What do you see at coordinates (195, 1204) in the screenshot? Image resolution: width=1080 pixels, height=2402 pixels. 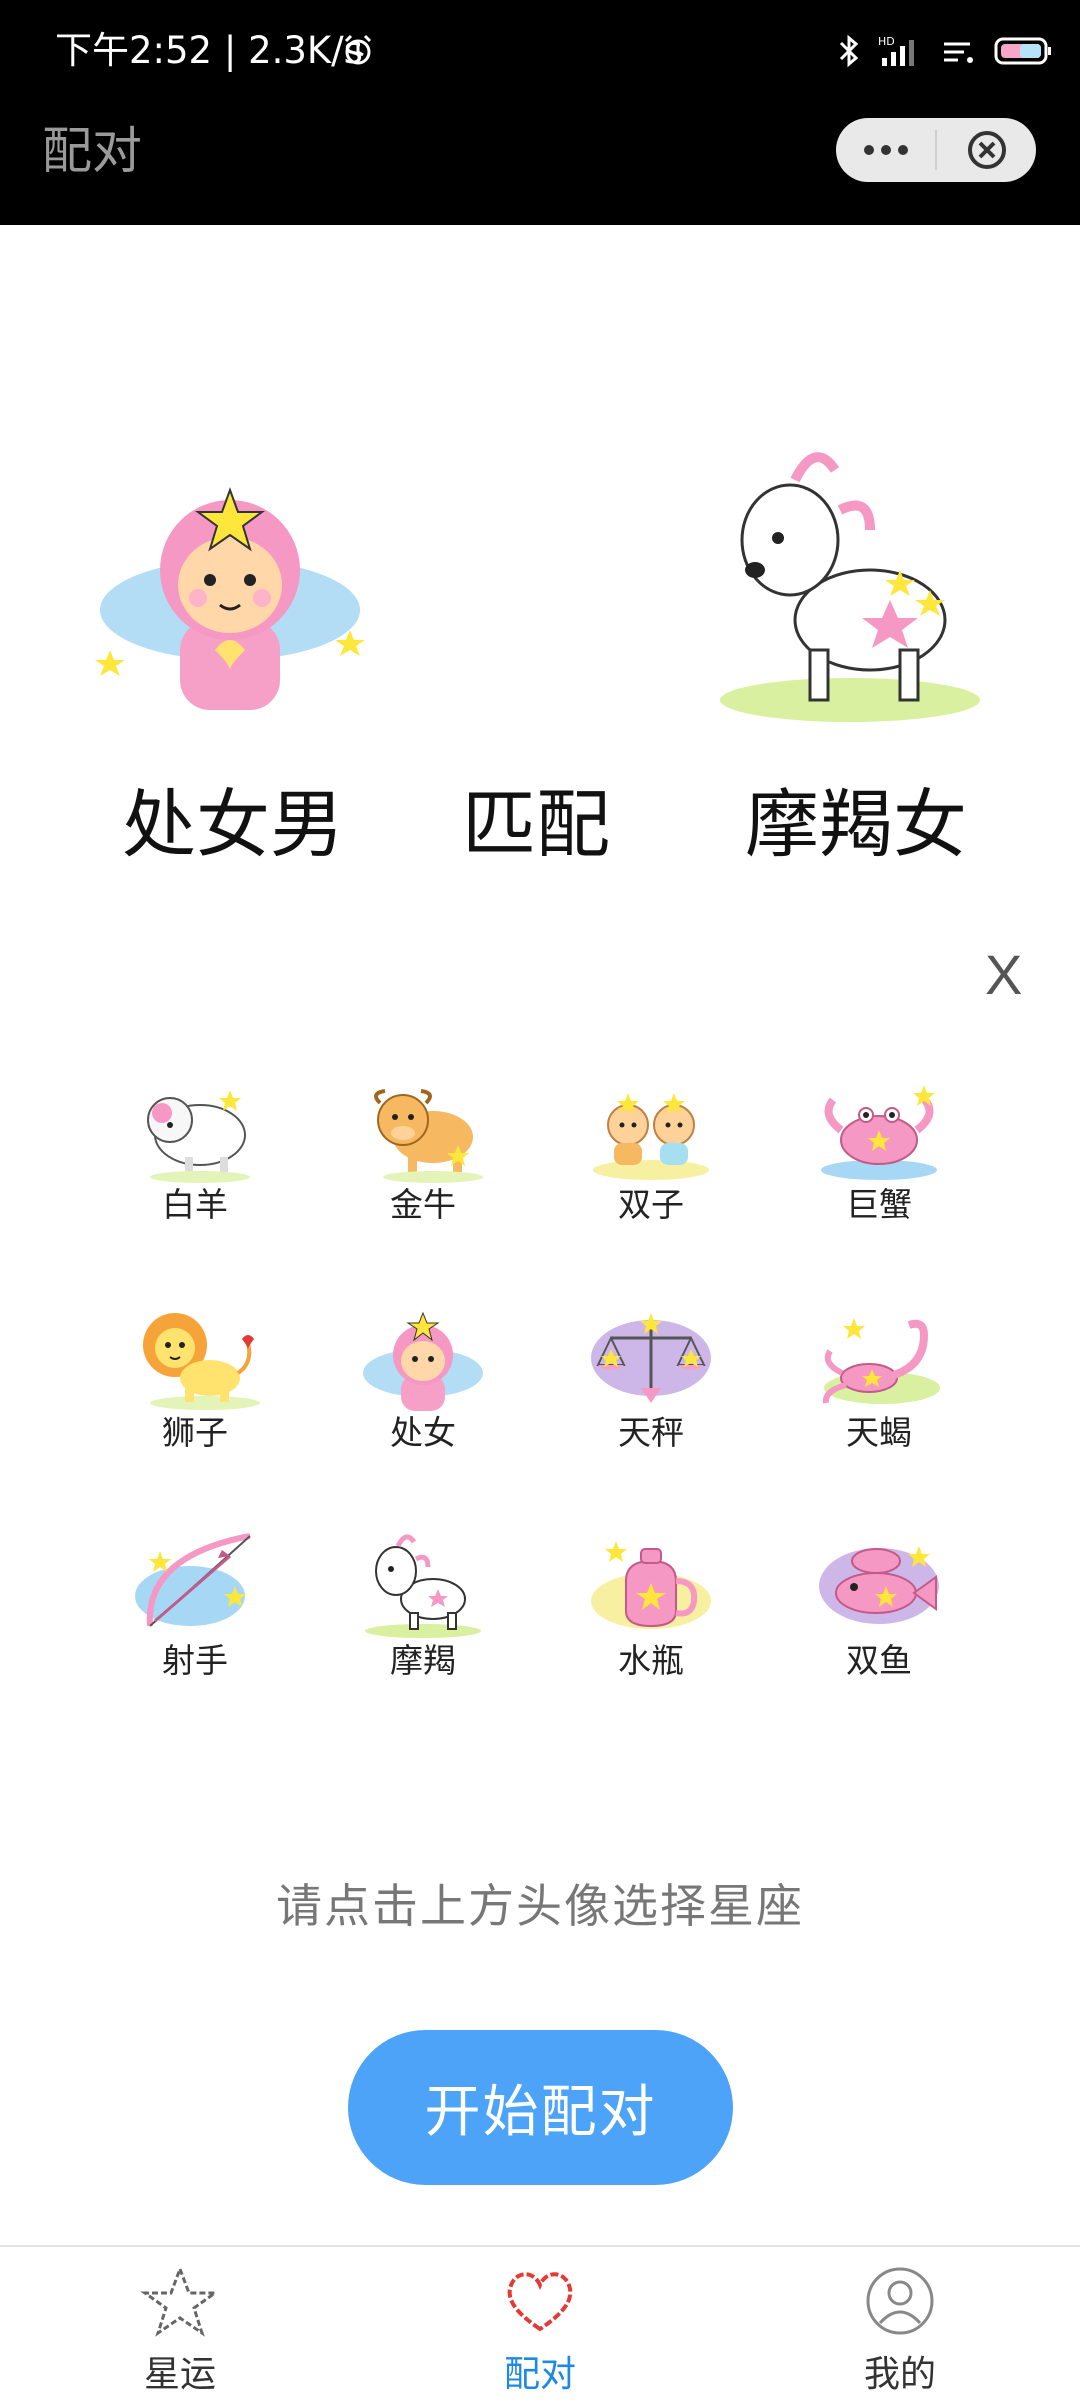 I see `zodiac-name: 白羊` at bounding box center [195, 1204].